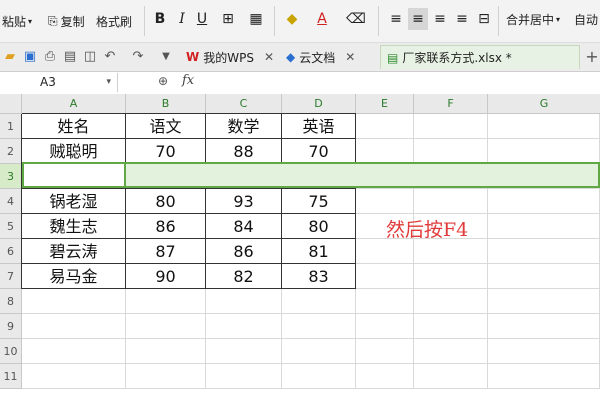 This screenshot has height=400, width=600. I want to click on clear-format-icon: ⌫, so click(356, 19).